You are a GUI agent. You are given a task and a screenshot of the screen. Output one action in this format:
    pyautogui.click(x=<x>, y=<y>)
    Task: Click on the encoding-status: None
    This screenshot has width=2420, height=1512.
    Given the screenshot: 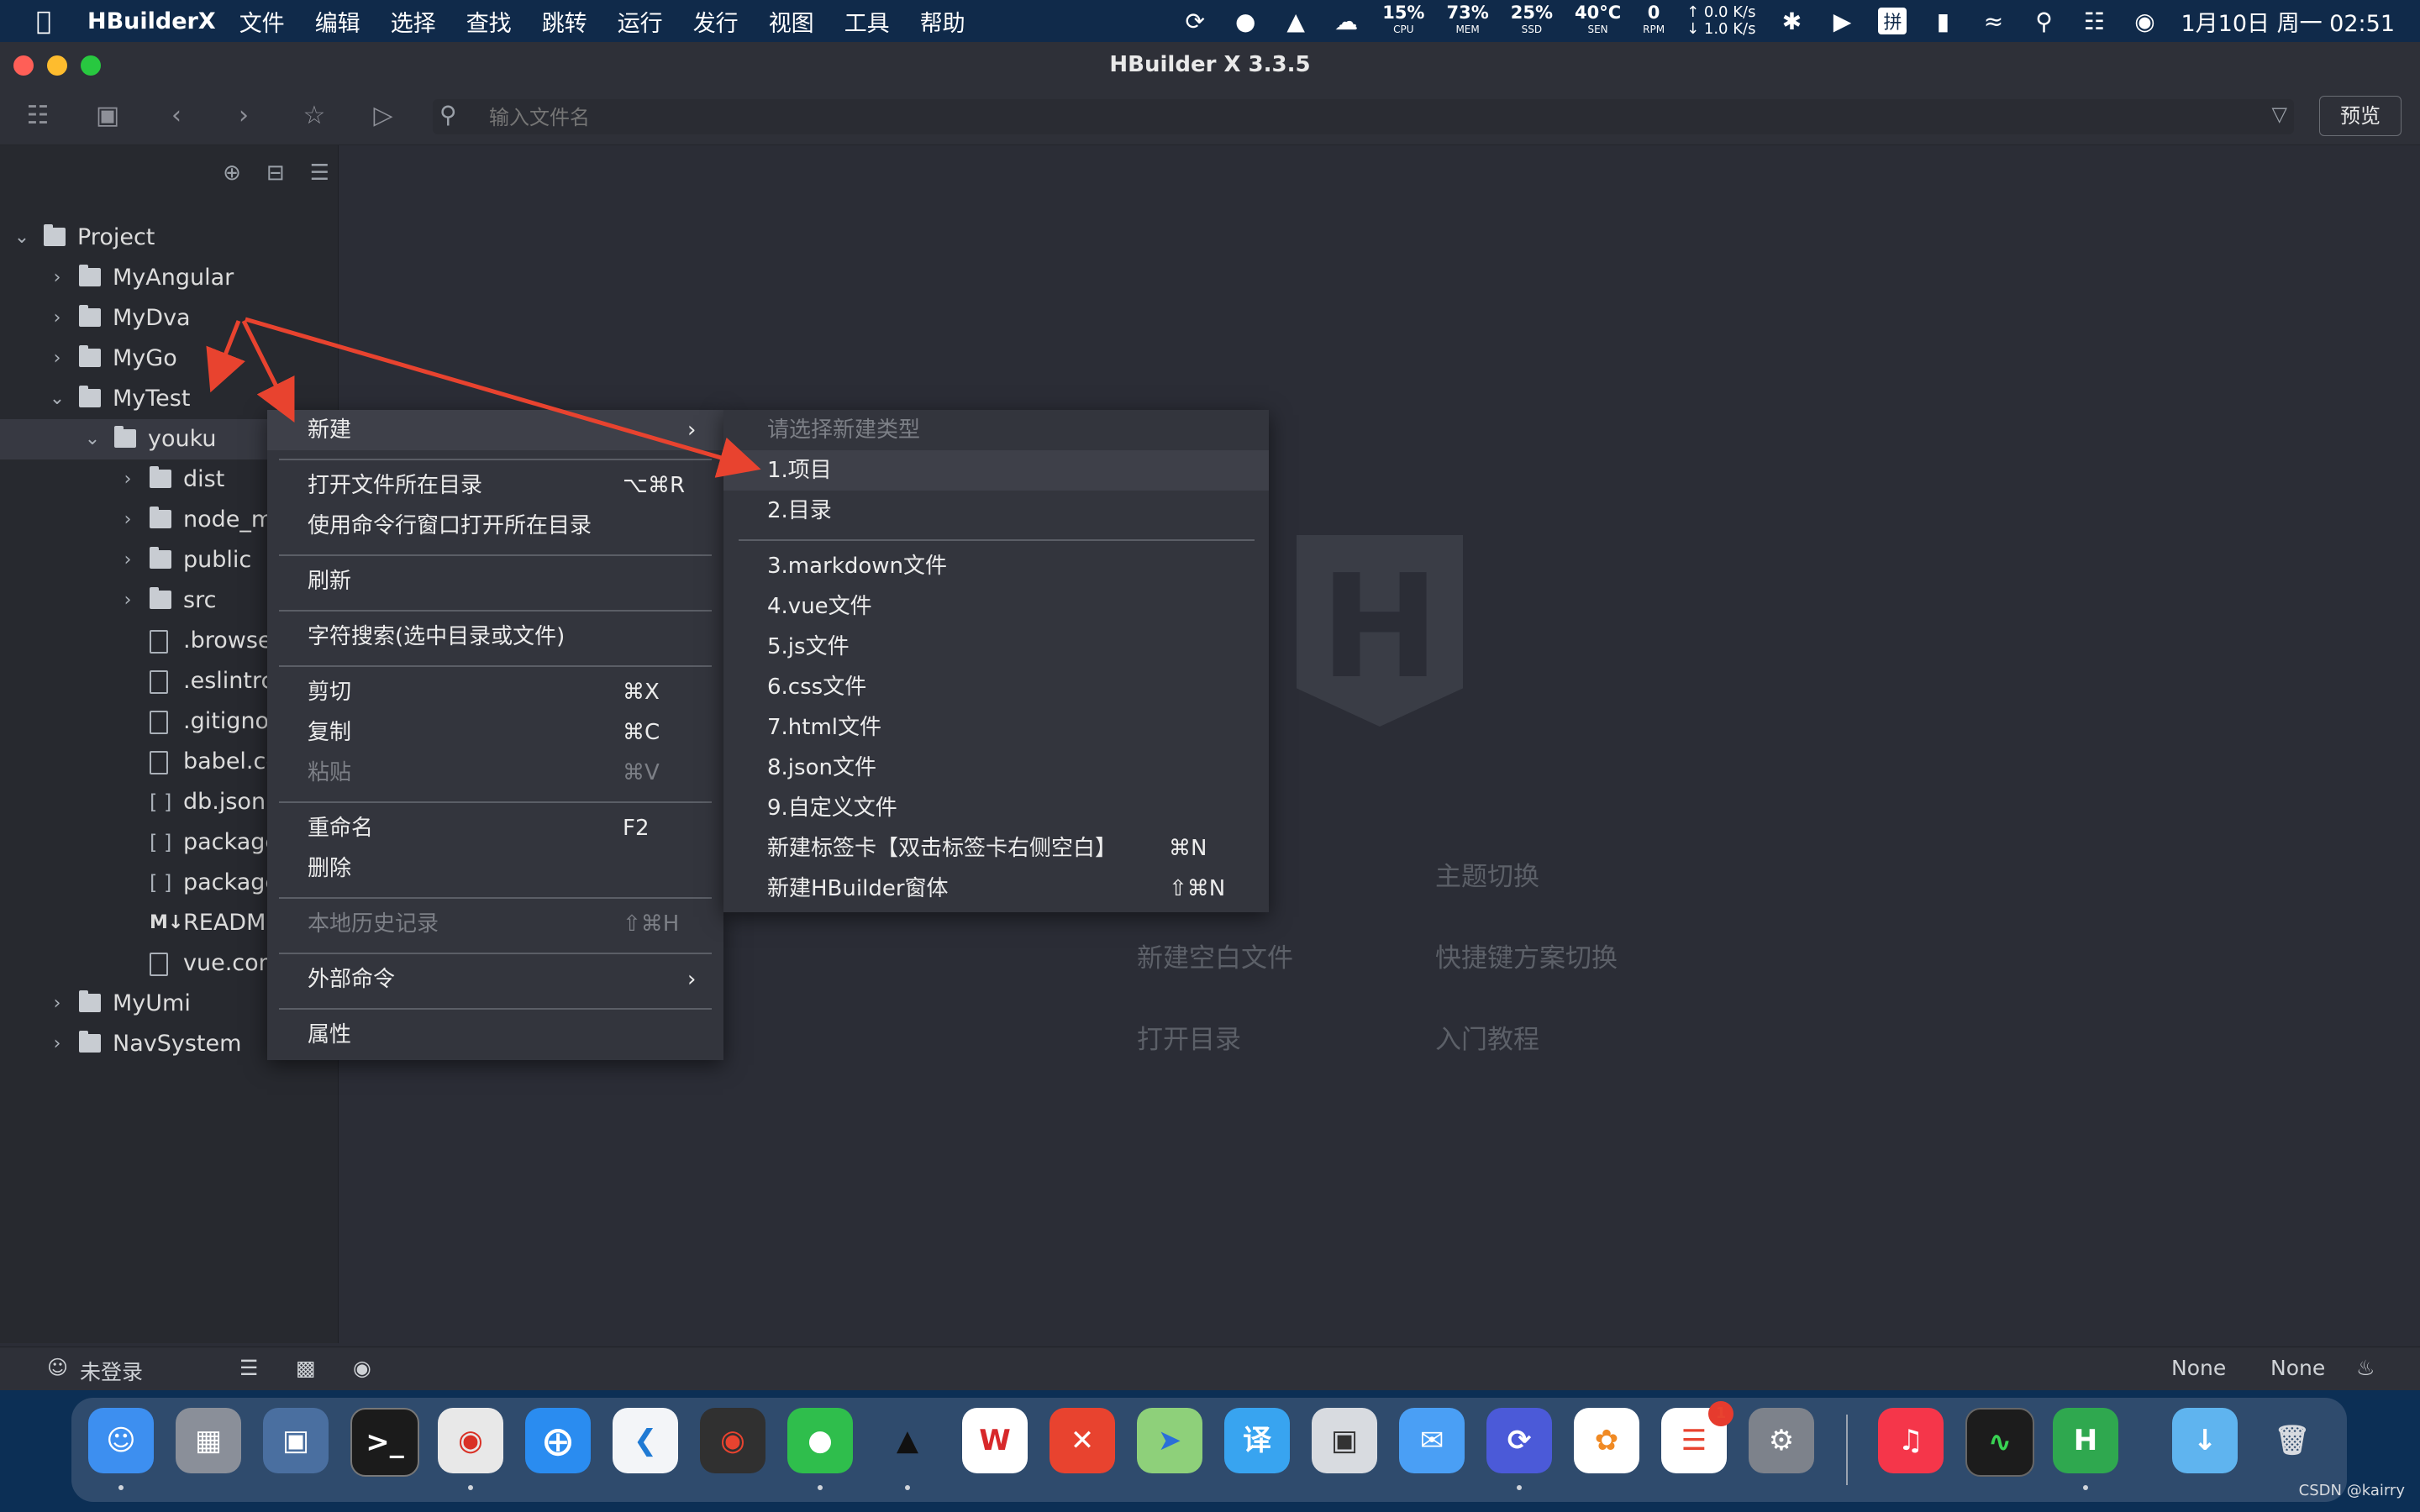 What is the action you would take?
    pyautogui.click(x=2198, y=1368)
    